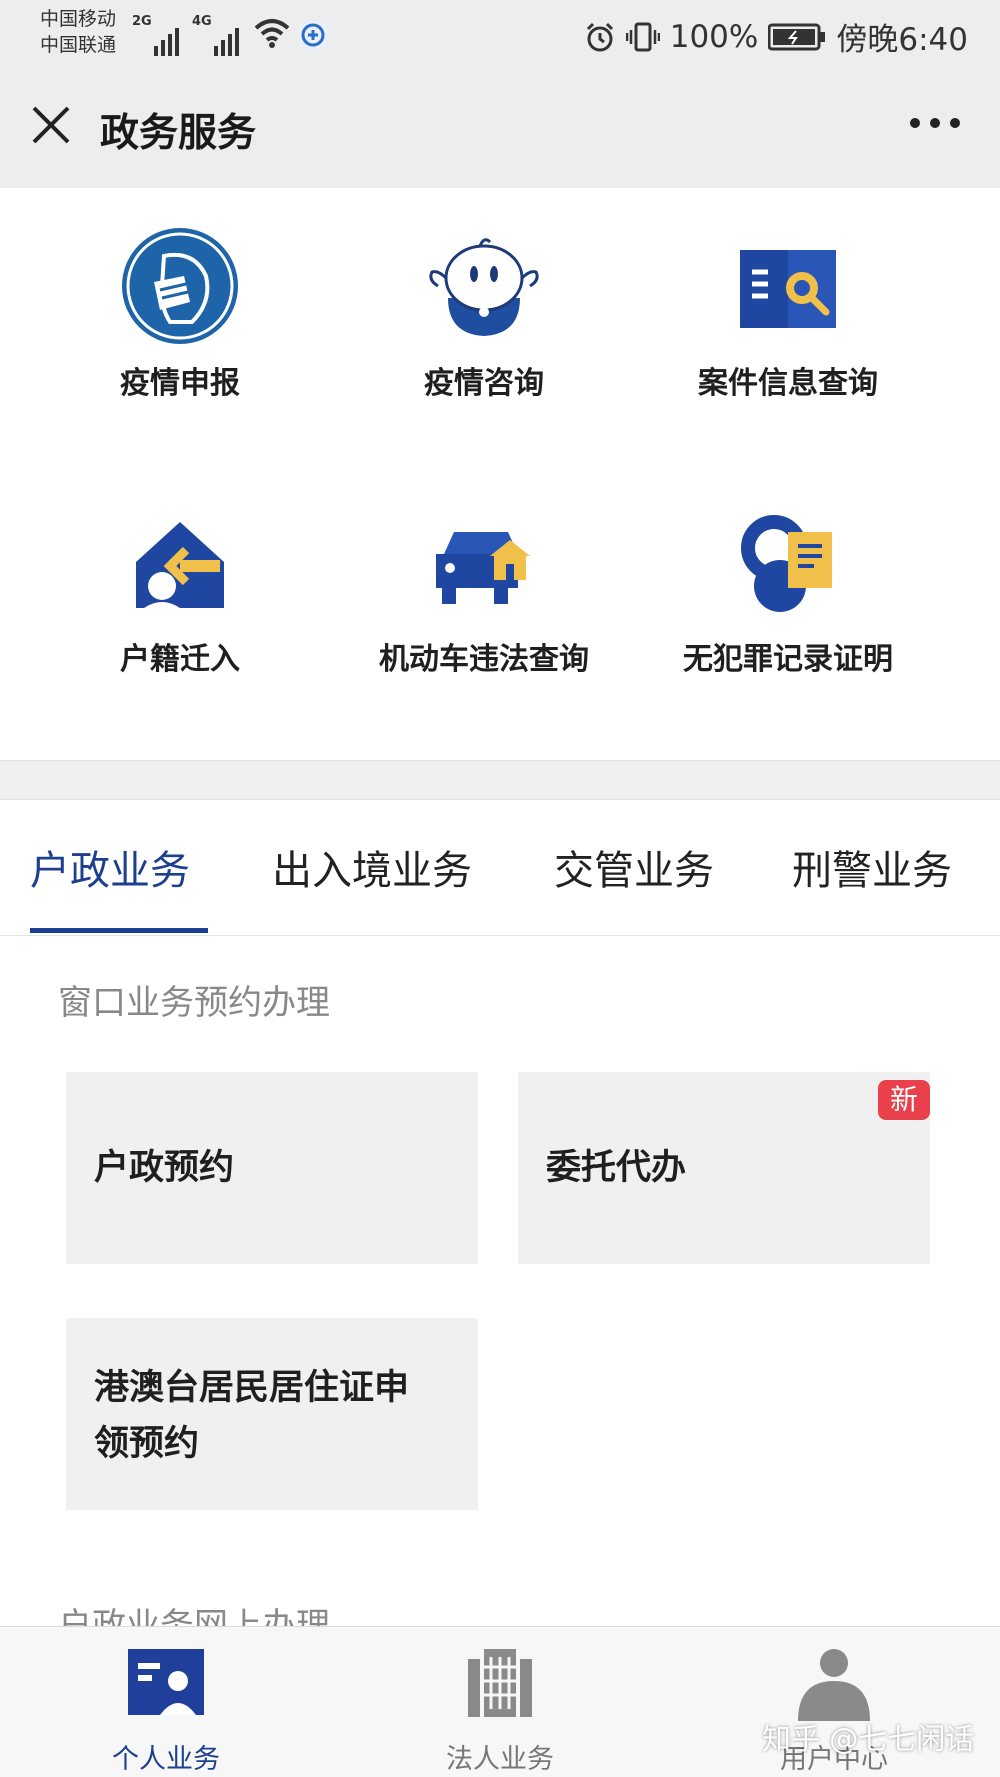 This screenshot has width=1000, height=1777. I want to click on book-search-icon, so click(788, 289).